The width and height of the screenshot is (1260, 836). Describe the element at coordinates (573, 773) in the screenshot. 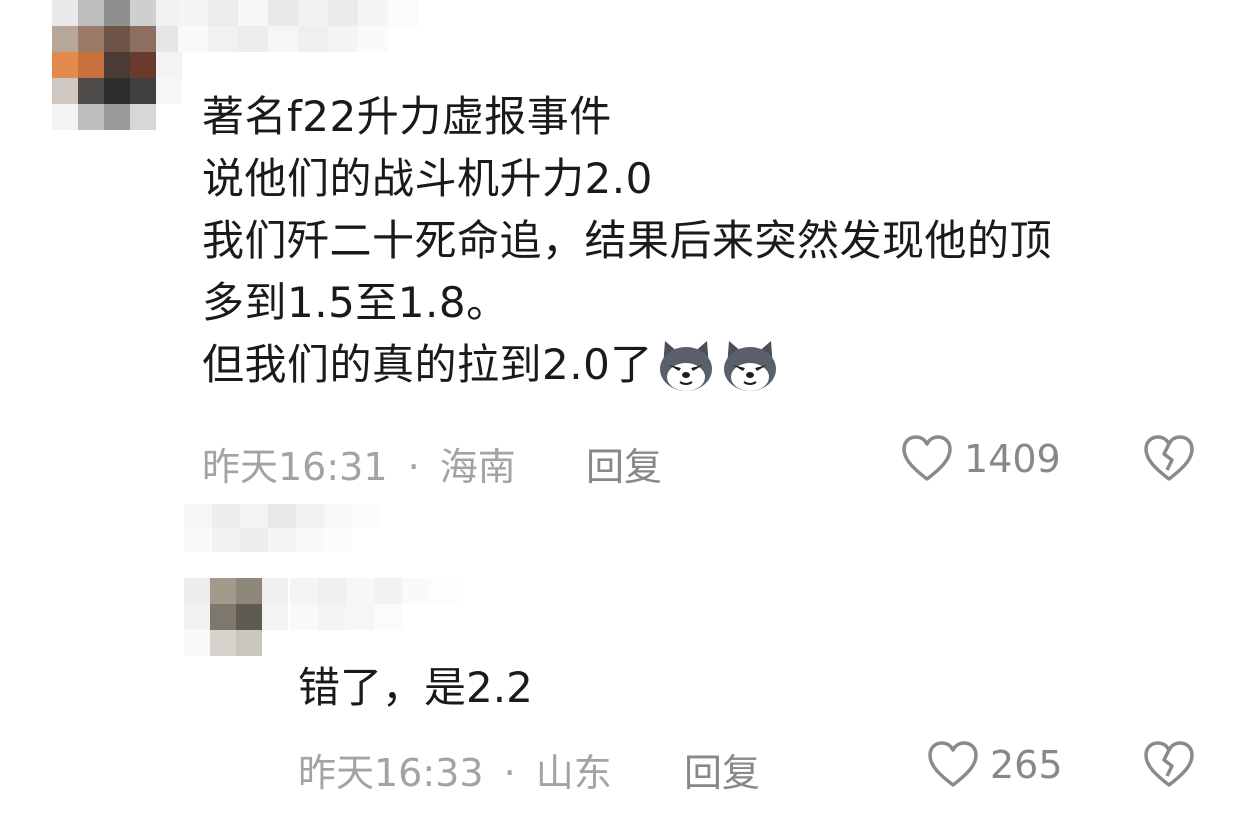

I see `comment-2-location: 山东` at that location.